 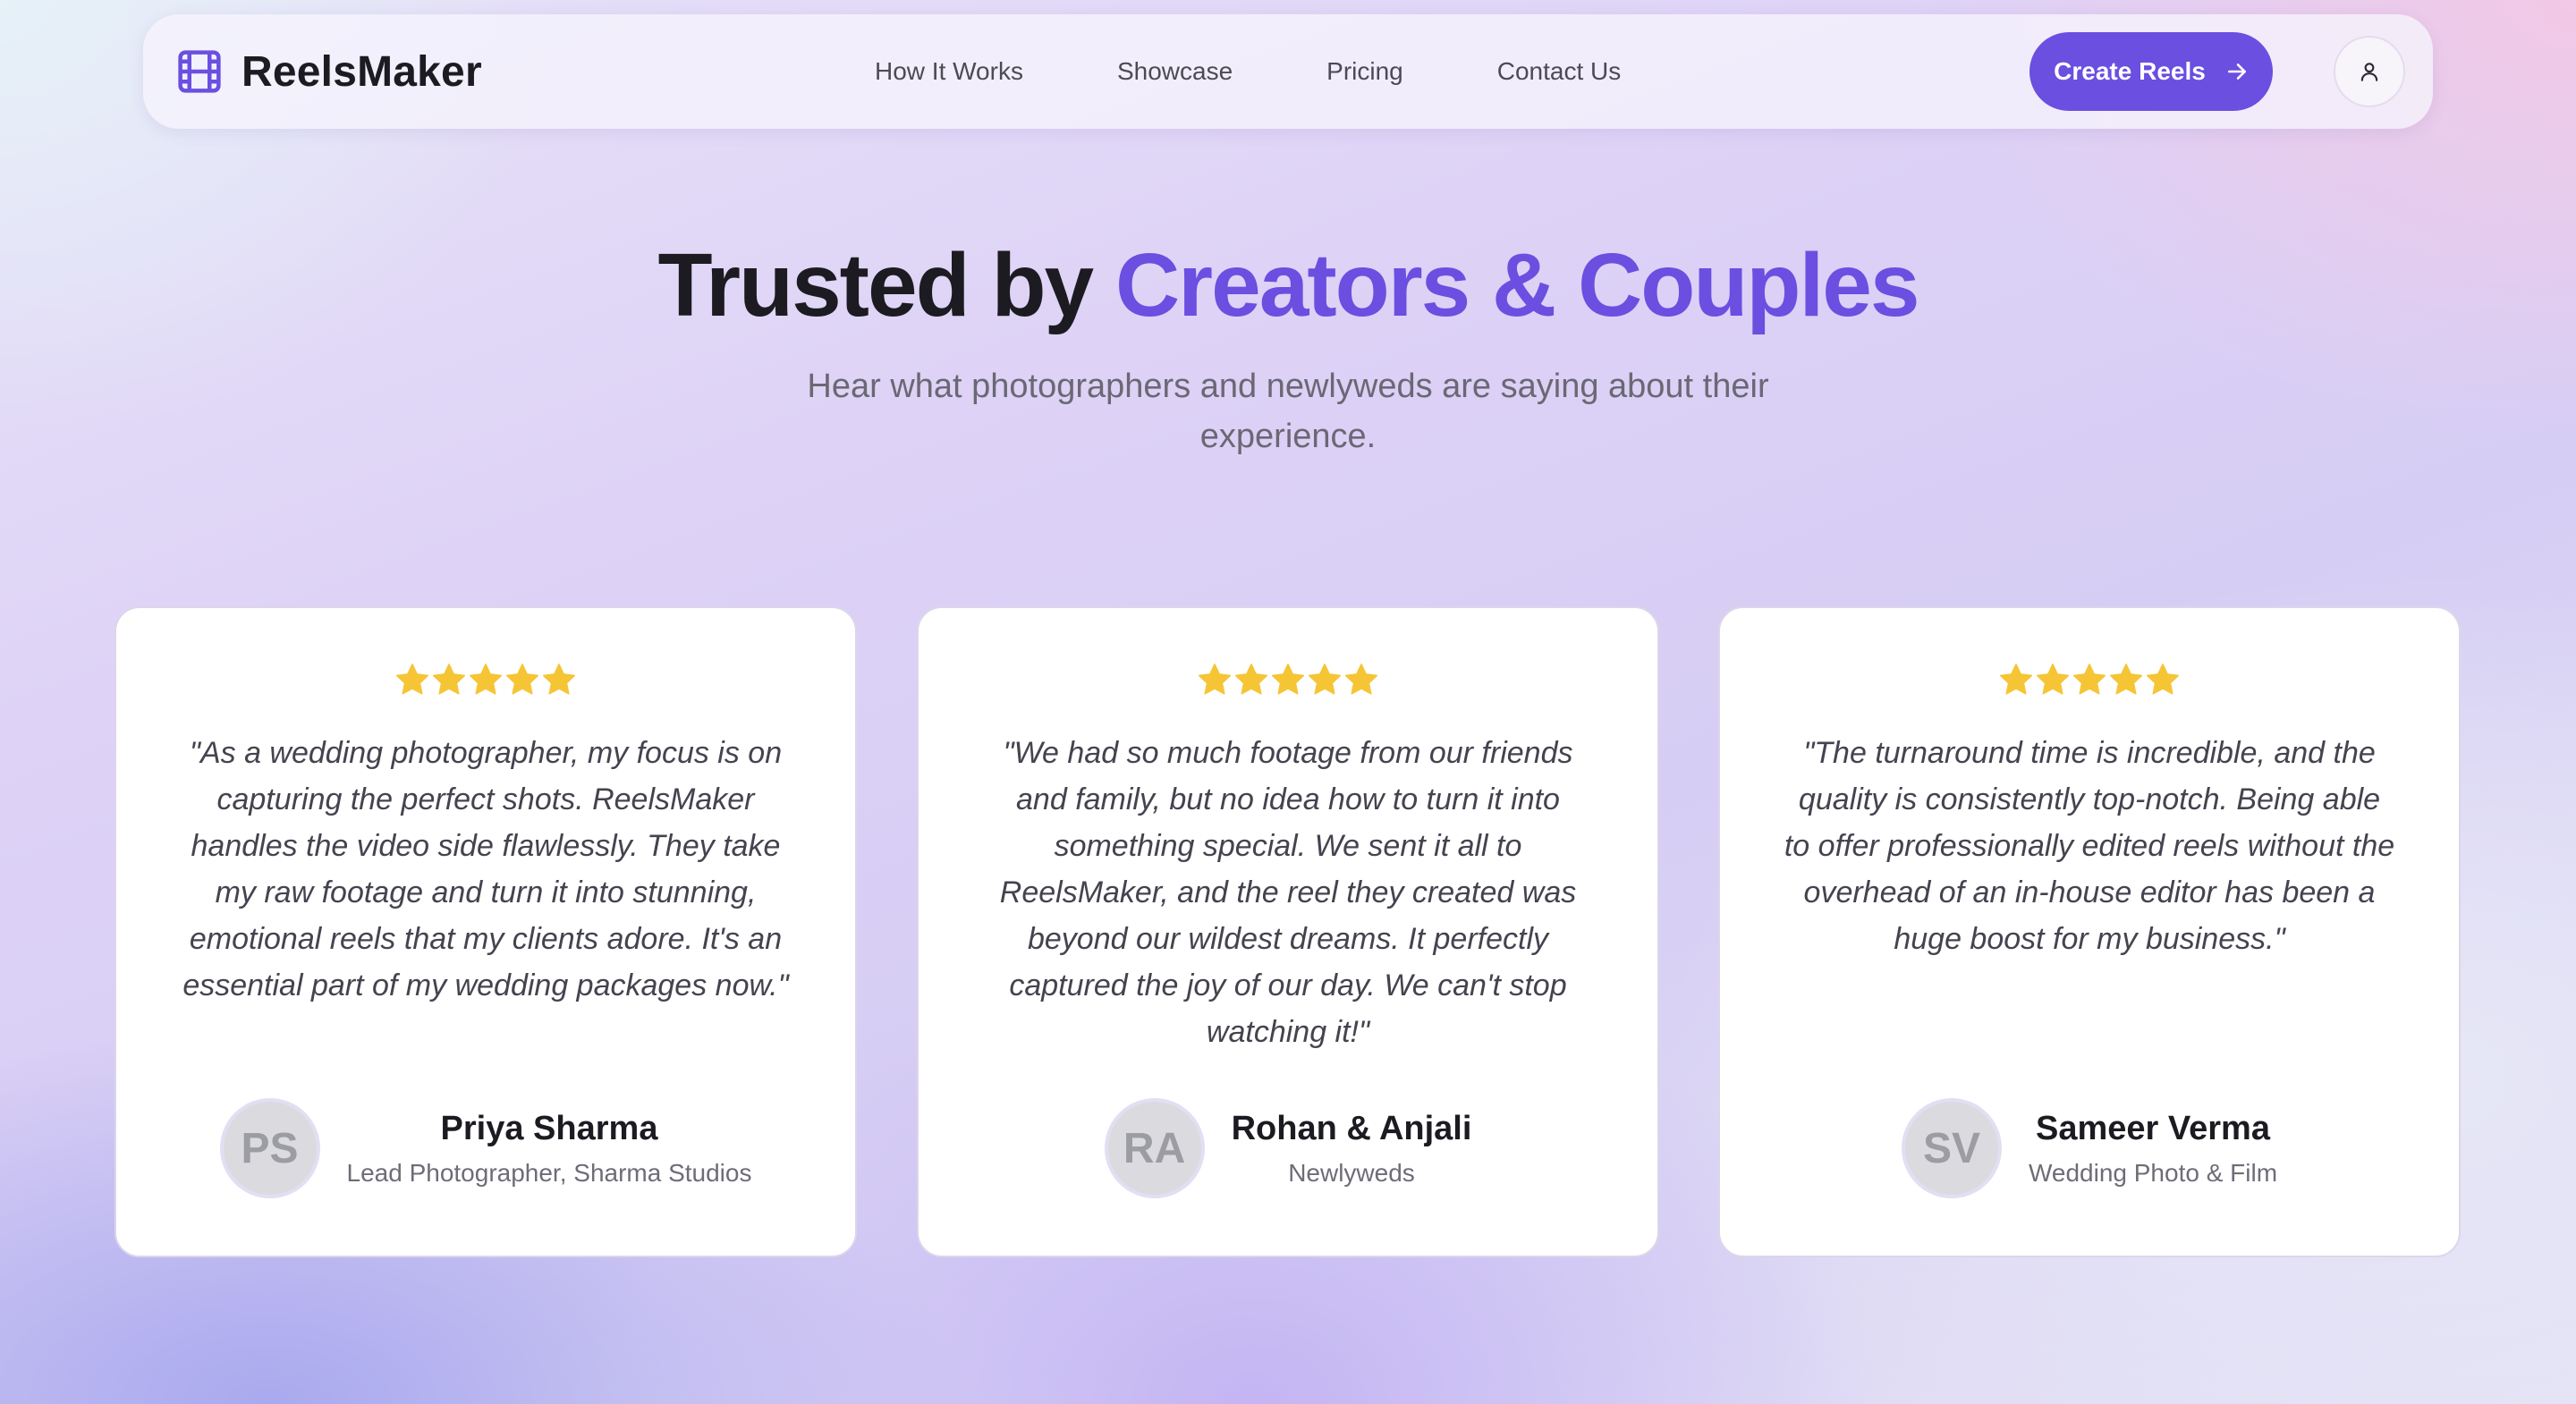 What do you see at coordinates (1351, 1129) in the screenshot?
I see `author-name: Rohan & Anjali` at bounding box center [1351, 1129].